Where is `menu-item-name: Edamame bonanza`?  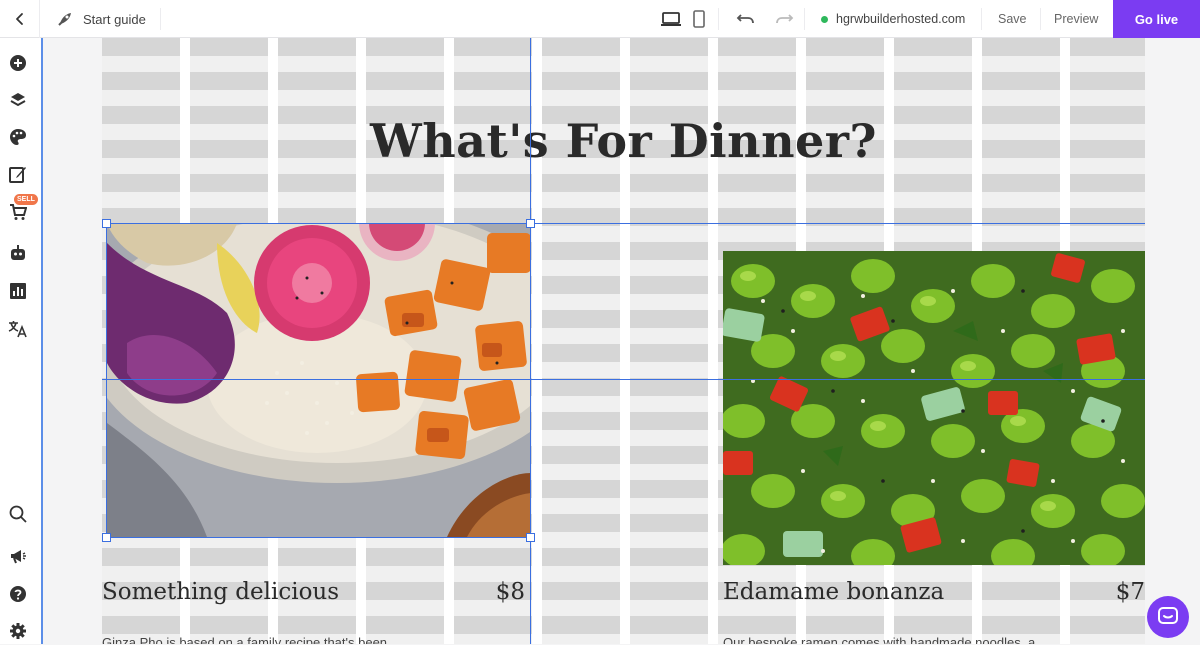 menu-item-name: Edamame bonanza is located at coordinates (833, 592).